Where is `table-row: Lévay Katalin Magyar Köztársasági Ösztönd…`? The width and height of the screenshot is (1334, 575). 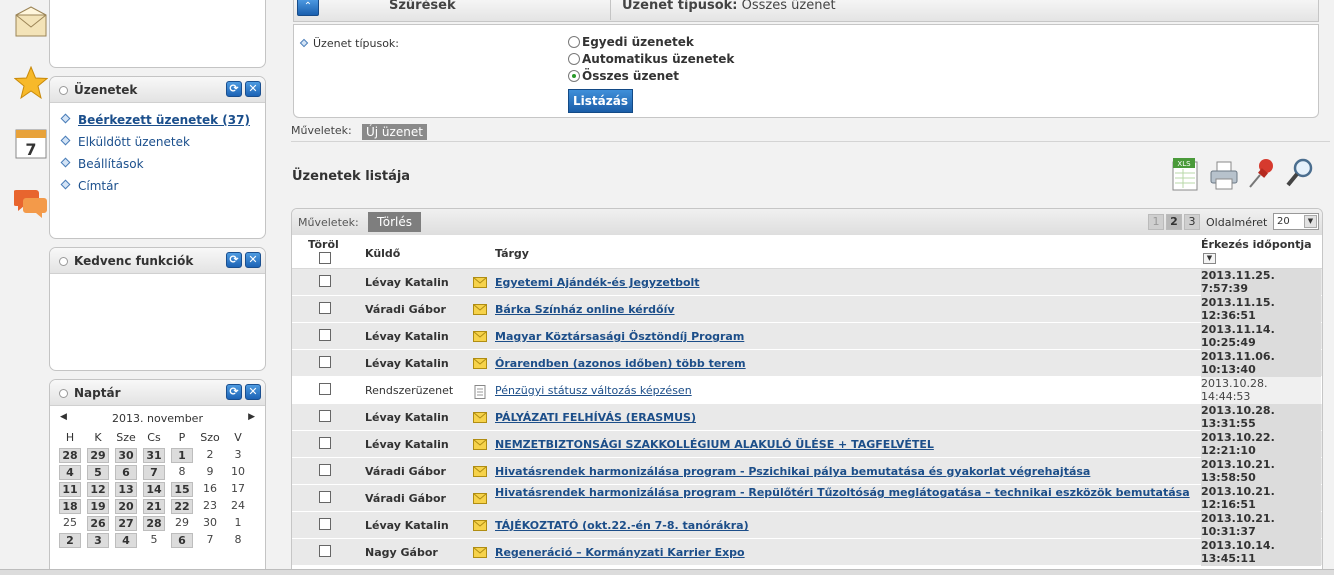
table-row: Lévay Katalin Magyar Köztársasági Ösztönd… is located at coordinates (807, 336).